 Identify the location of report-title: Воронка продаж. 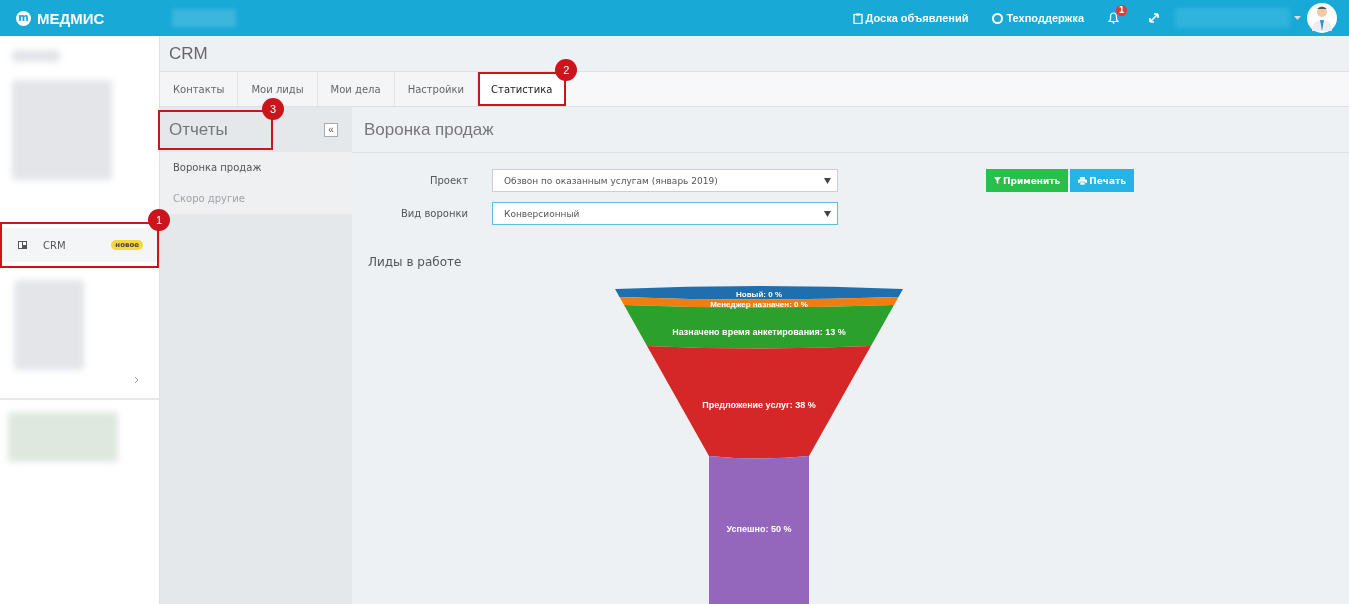
(850, 130).